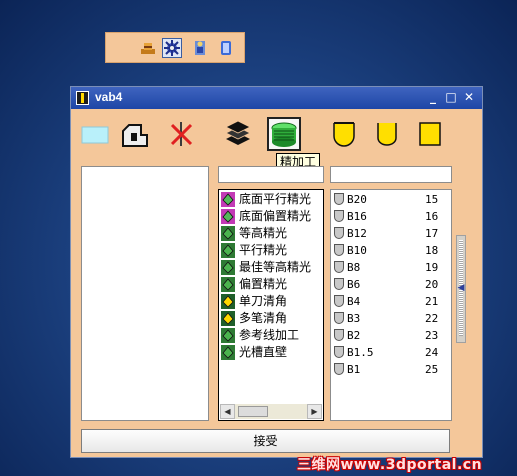 This screenshot has height=476, width=517. What do you see at coordinates (354, 267) in the screenshot?
I see `tool-name: B8` at bounding box center [354, 267].